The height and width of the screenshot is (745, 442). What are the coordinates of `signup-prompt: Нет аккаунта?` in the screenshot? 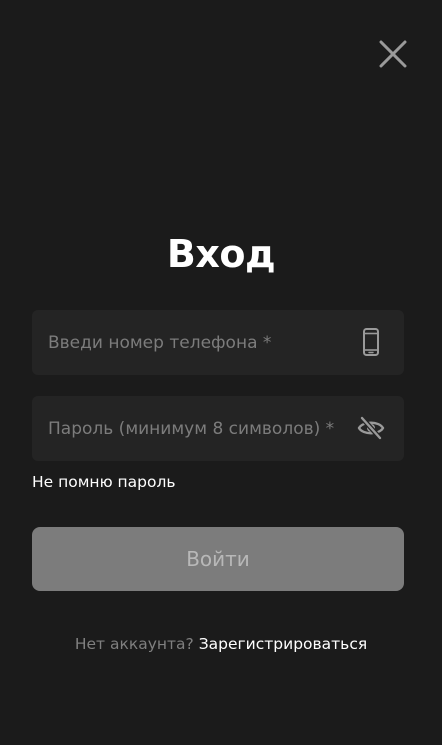 It's located at (134, 644).